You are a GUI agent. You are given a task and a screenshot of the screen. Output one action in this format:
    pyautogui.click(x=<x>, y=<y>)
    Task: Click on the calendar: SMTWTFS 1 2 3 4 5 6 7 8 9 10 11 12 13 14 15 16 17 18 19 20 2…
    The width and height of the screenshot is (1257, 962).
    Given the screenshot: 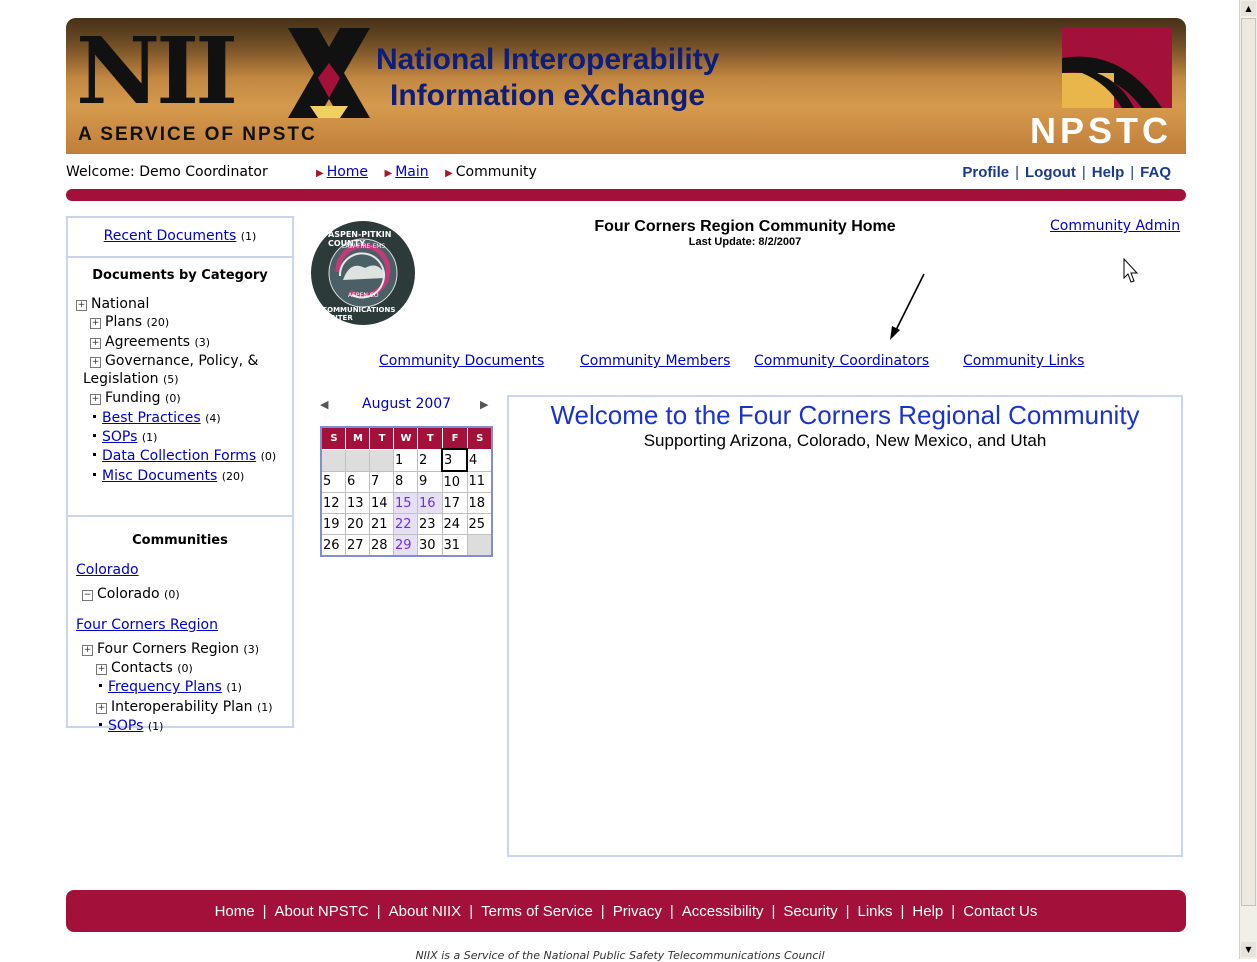 What is the action you would take?
    pyautogui.click(x=406, y=491)
    